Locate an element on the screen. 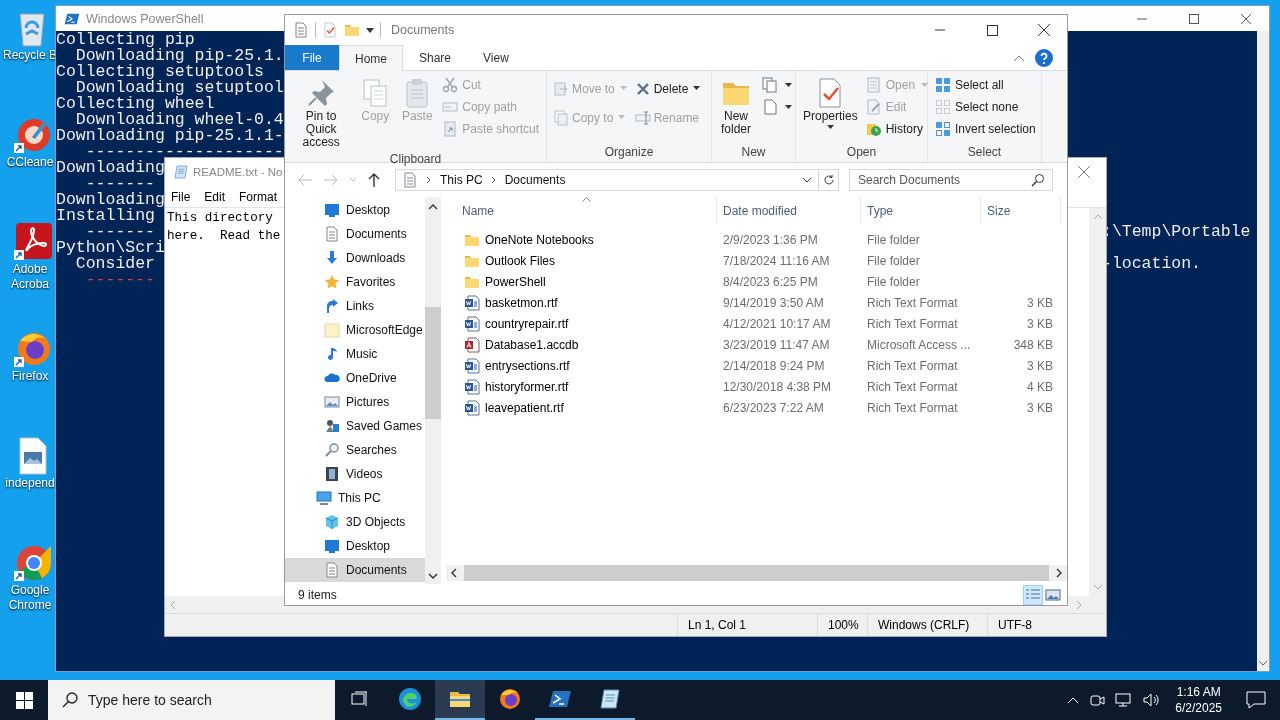  nav-item: OneDrive is located at coordinates (355, 378).